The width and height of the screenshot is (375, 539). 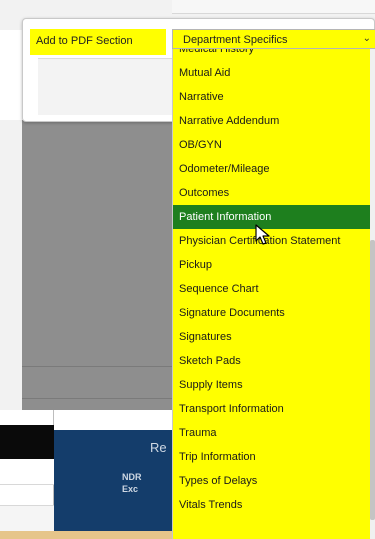 What do you see at coordinates (271, 97) in the screenshot?
I see `dropdown-option: Narrative` at bounding box center [271, 97].